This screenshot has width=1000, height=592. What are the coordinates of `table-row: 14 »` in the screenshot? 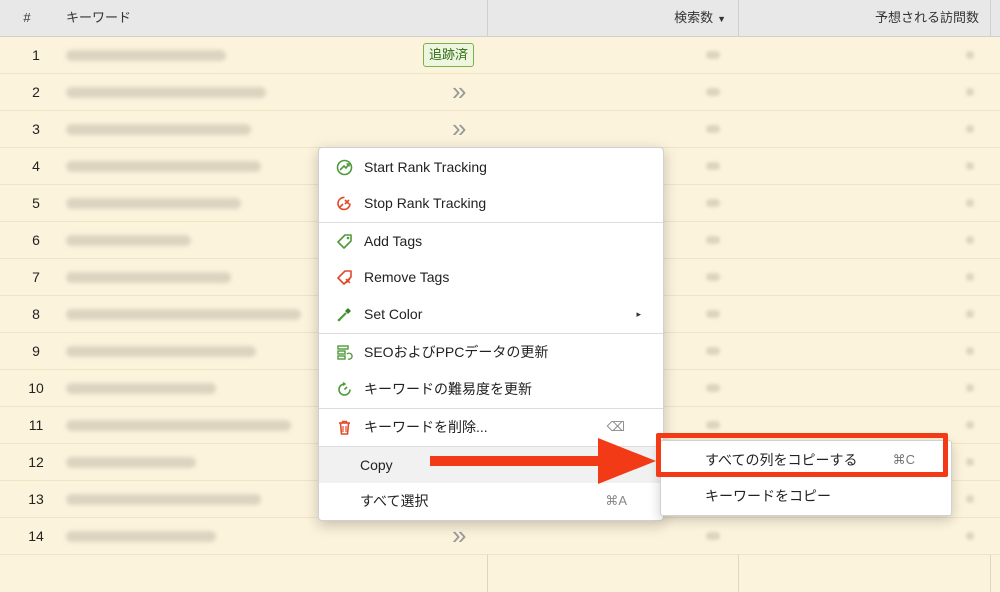 It's located at (500, 536).